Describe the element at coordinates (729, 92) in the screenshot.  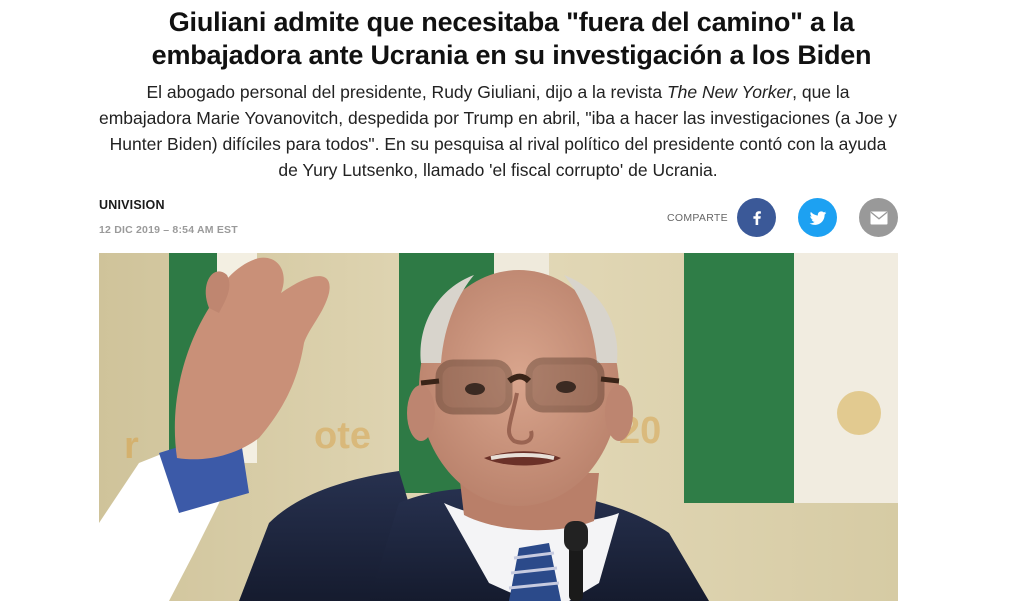
I see `publication-name: The New Yorker` at that location.